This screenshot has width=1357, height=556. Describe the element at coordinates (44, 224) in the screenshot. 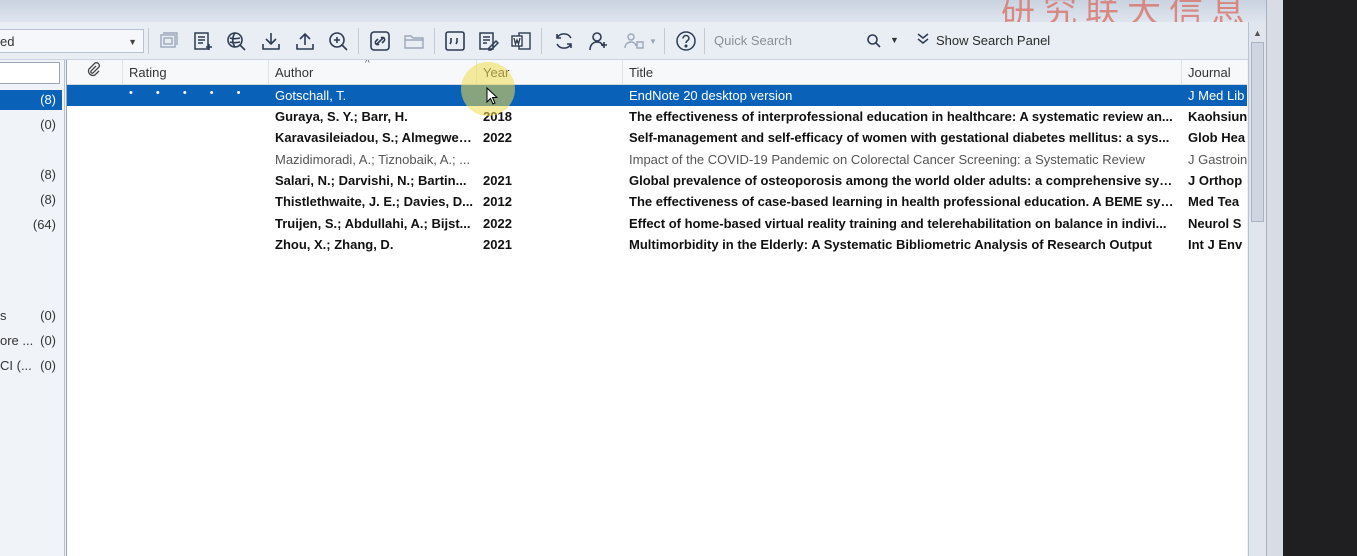

I see `group-count: (64)` at that location.